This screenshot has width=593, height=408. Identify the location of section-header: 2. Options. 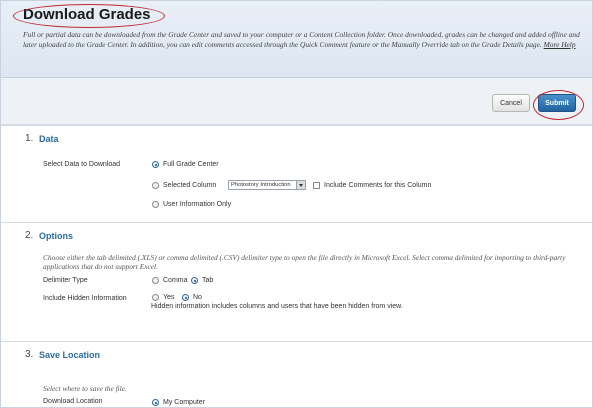
(296, 234).